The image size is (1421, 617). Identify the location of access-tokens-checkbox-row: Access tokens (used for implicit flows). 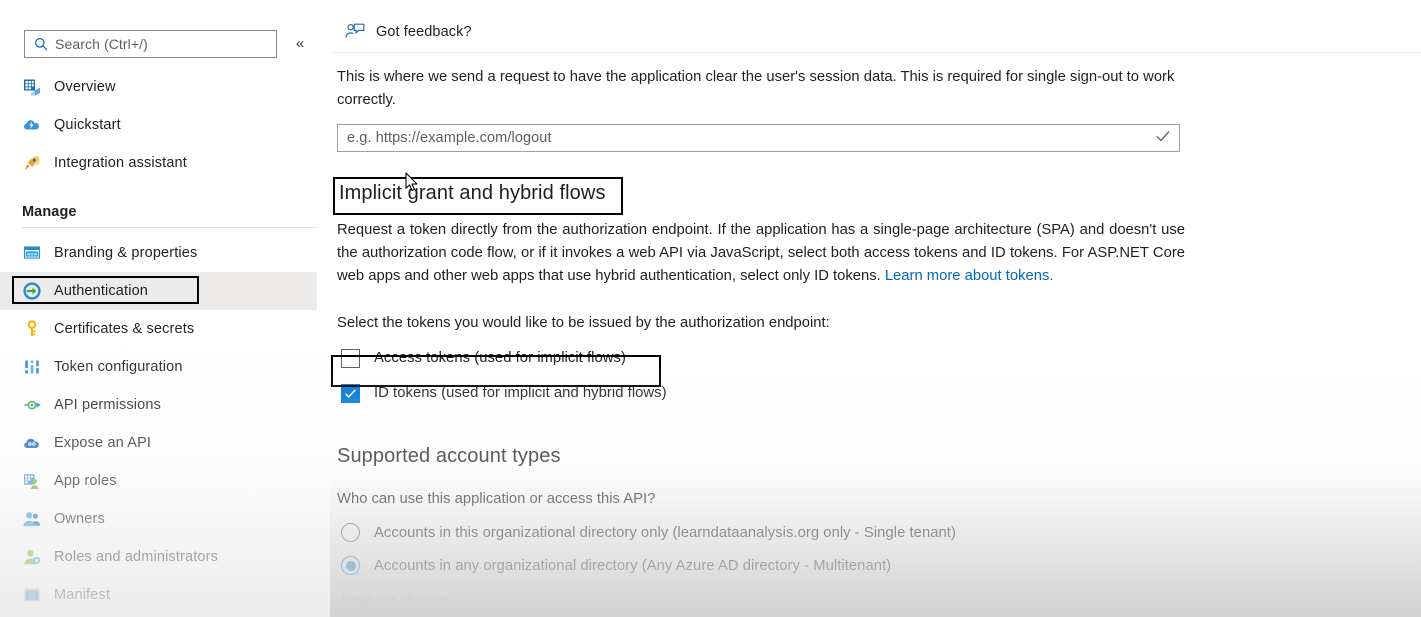
(872, 358).